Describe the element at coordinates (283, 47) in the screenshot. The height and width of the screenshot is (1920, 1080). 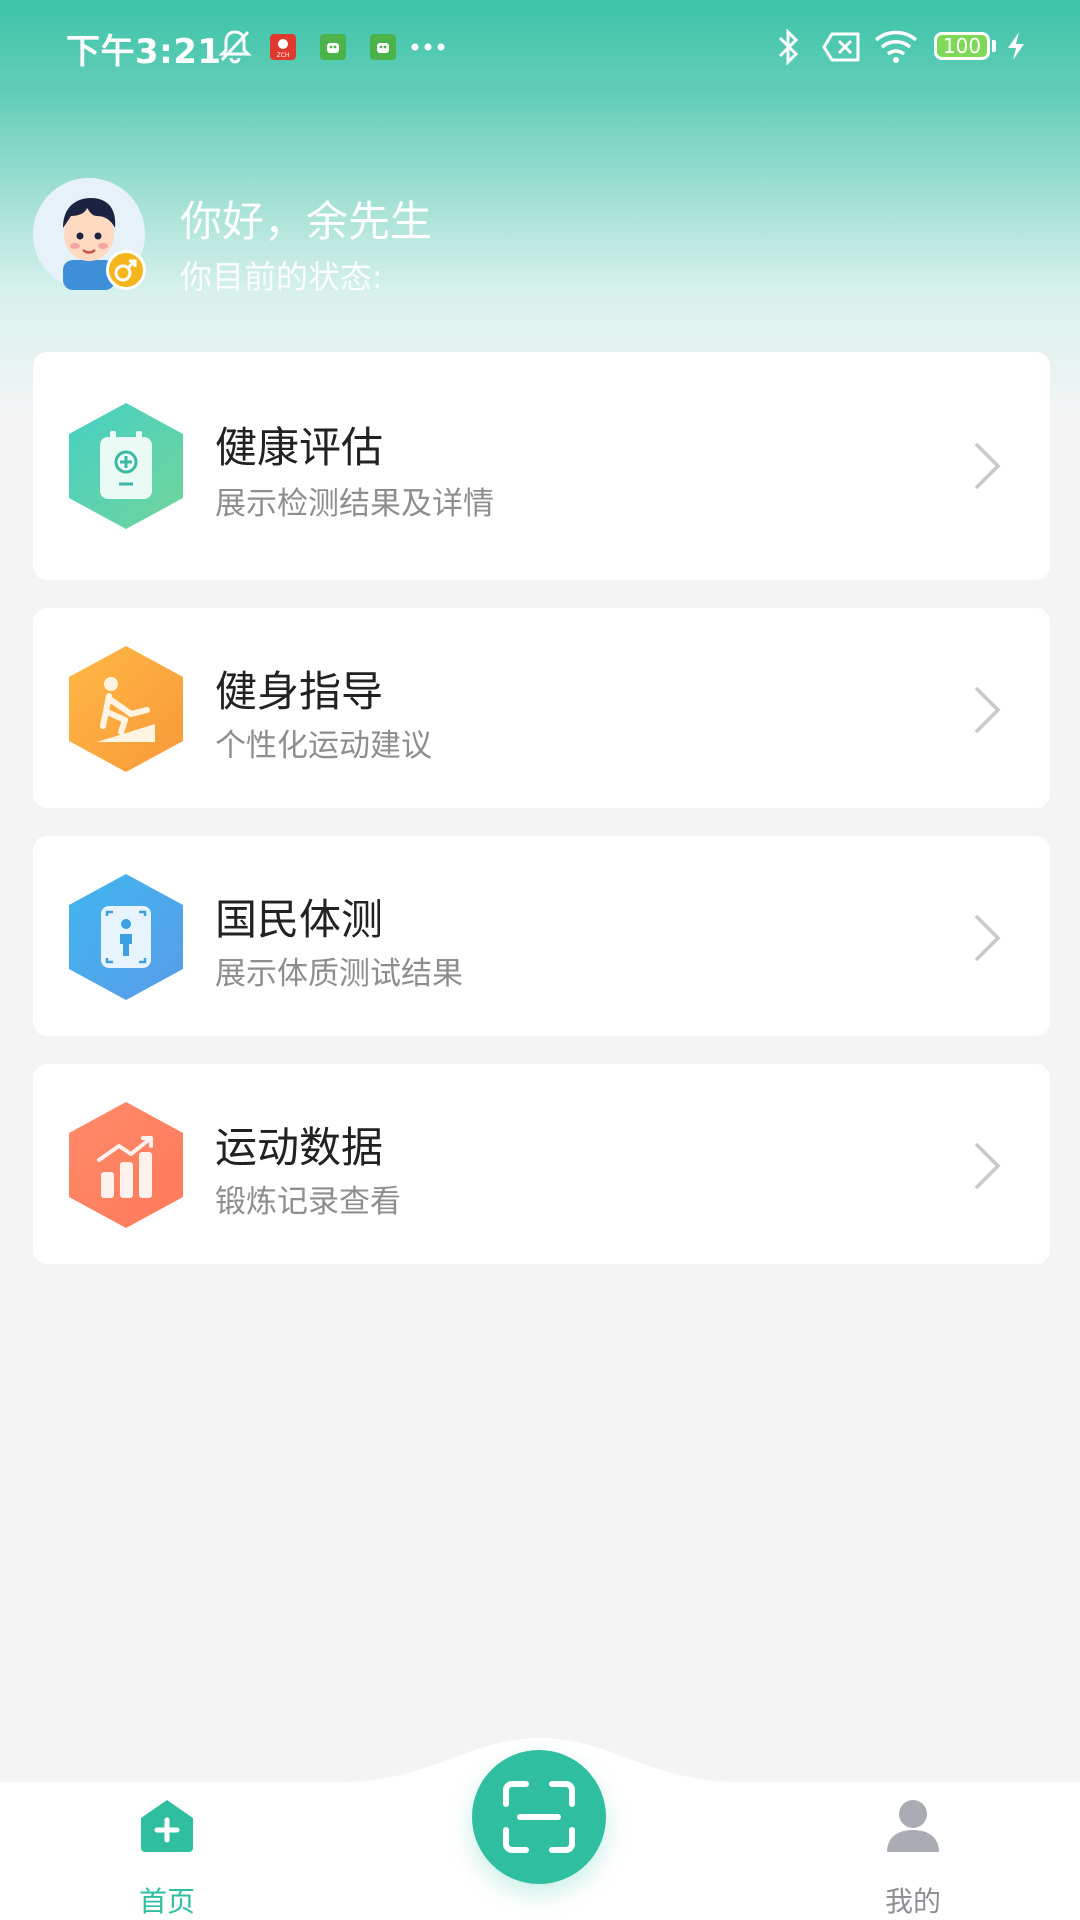
I see `app-badge-icon: ZCH` at that location.